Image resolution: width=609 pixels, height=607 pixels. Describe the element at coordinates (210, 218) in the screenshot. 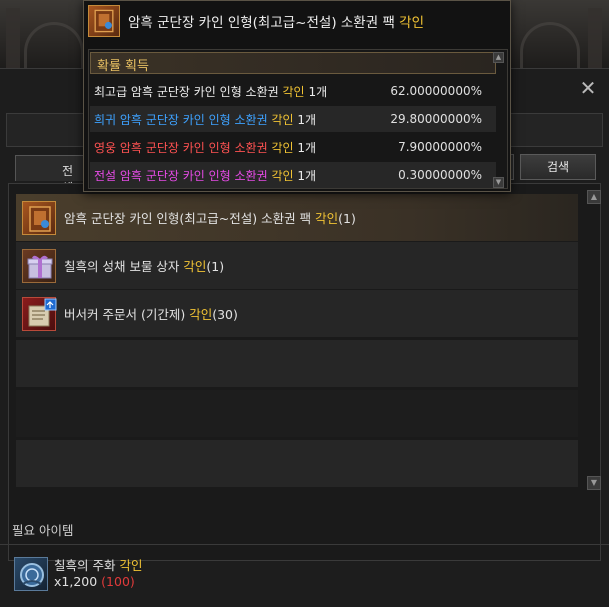

I see `list-item-label: 암흑 군단장 카인 인형(최고급~전설) 소환권 팩 각인(1)` at that location.